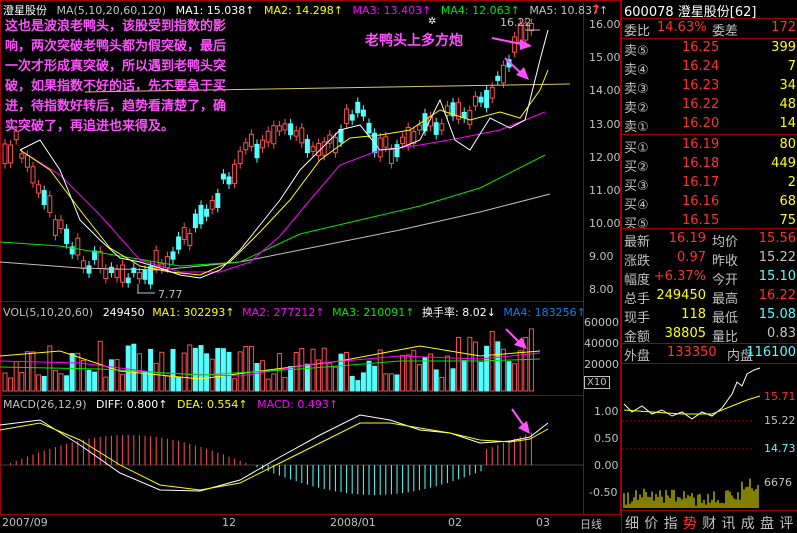 Image resolution: width=797 pixels, height=533 pixels. Describe the element at coordinates (709, 29) in the screenshot. I see `weibi-row: 委比 14.63% 委差 172` at that location.